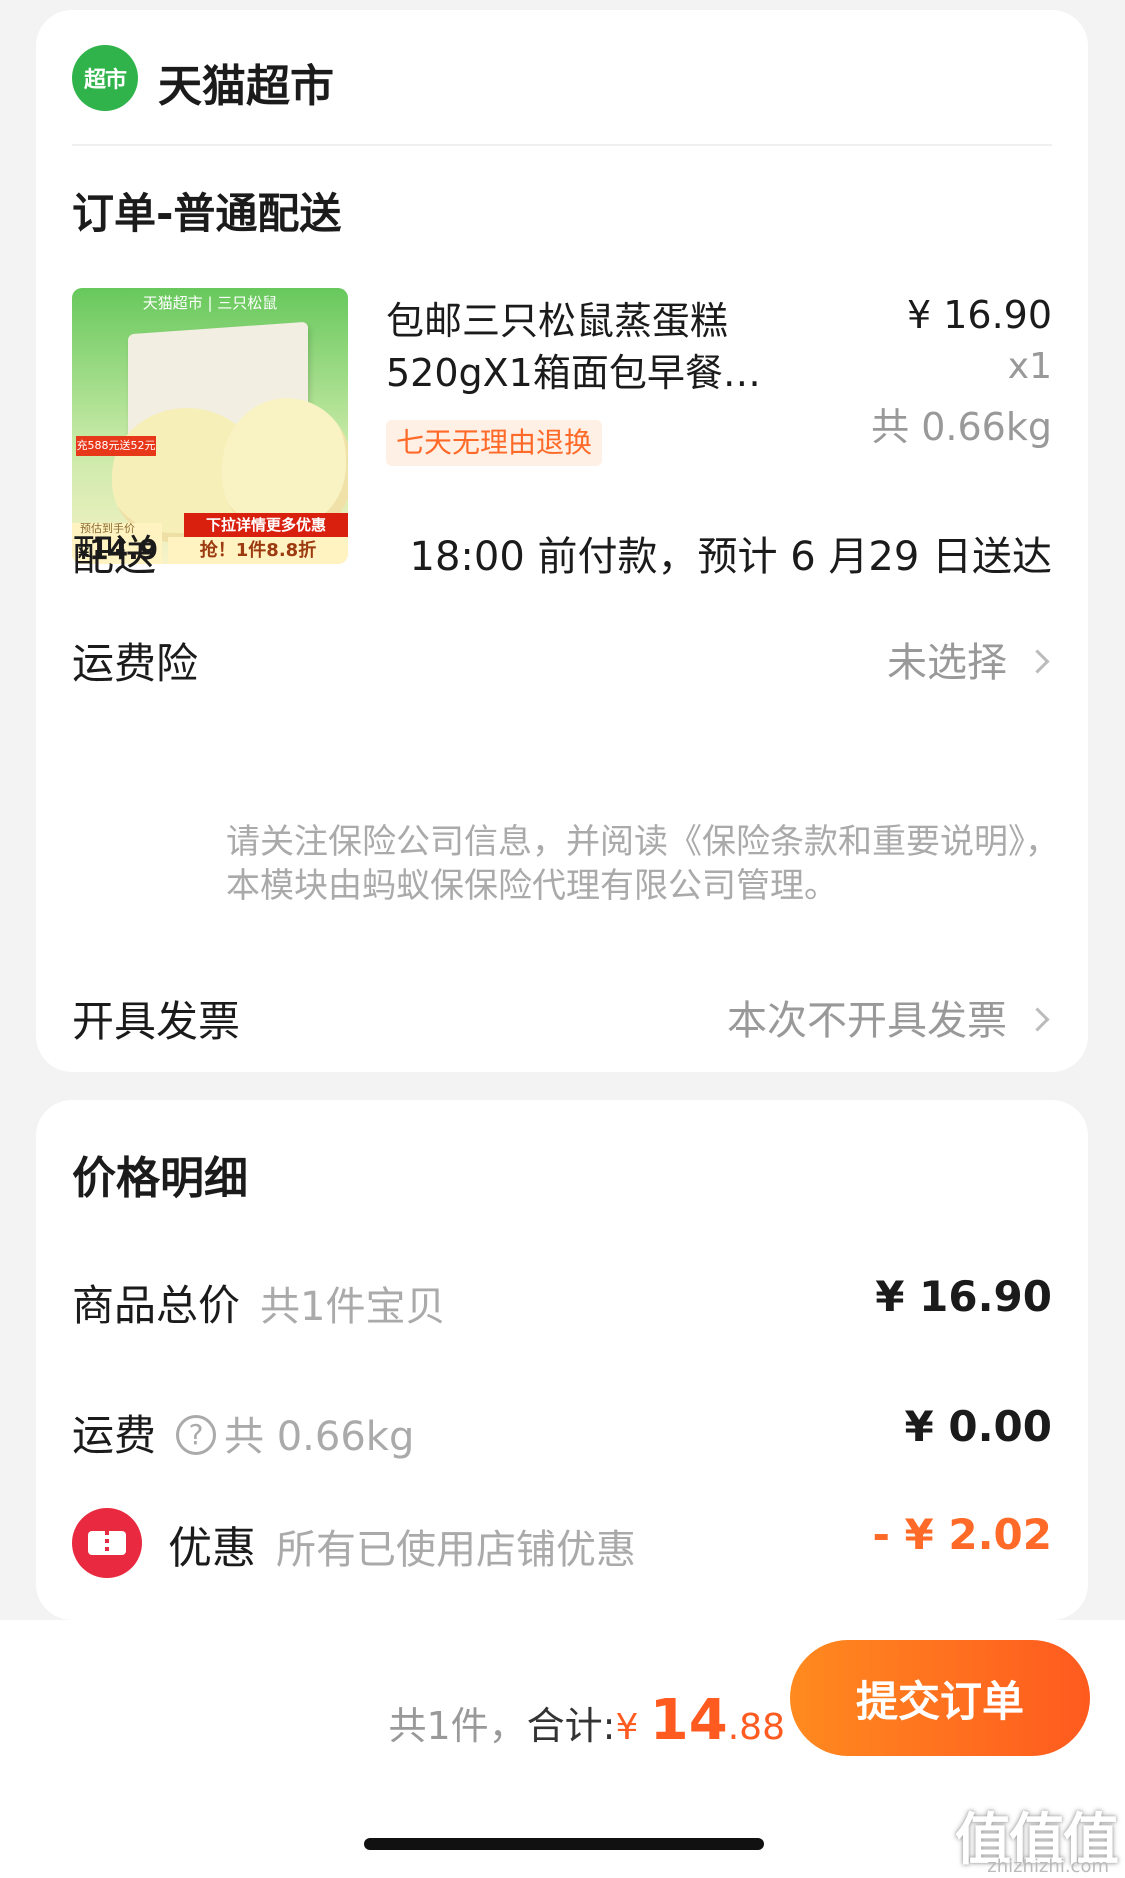  I want to click on invoice-label: 开具发票, so click(156, 1021).